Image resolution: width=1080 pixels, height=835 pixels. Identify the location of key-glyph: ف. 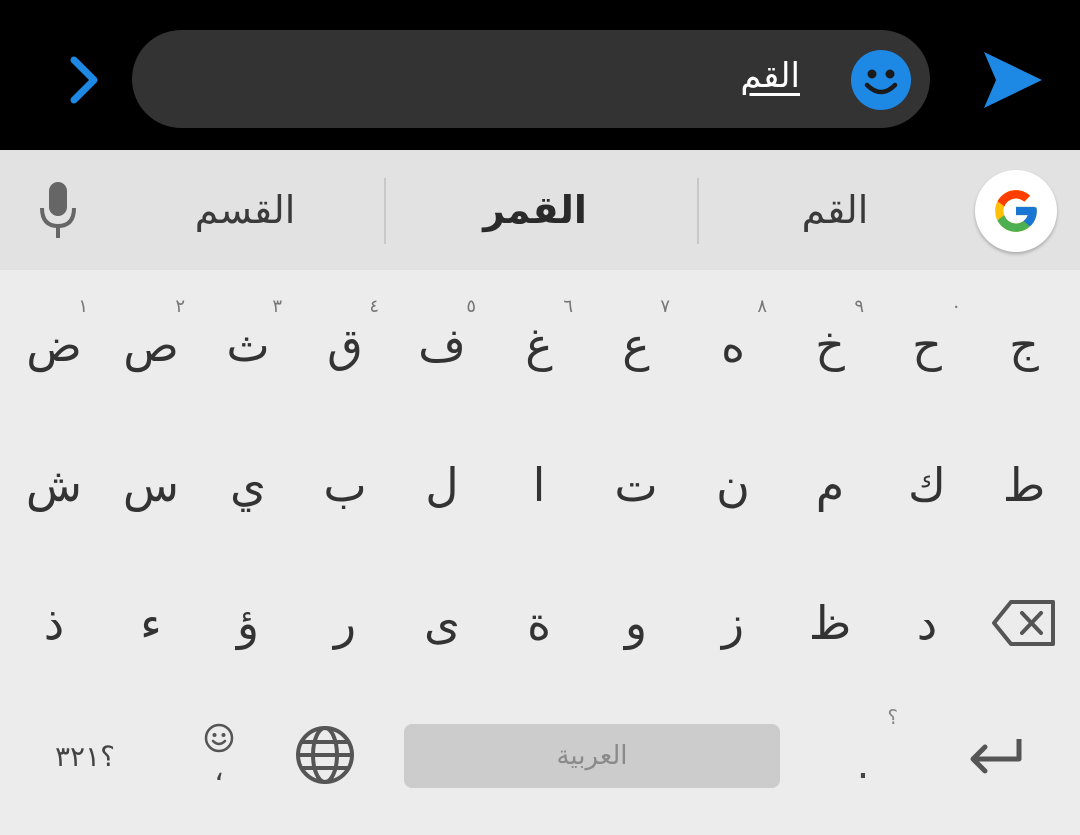
(442, 345).